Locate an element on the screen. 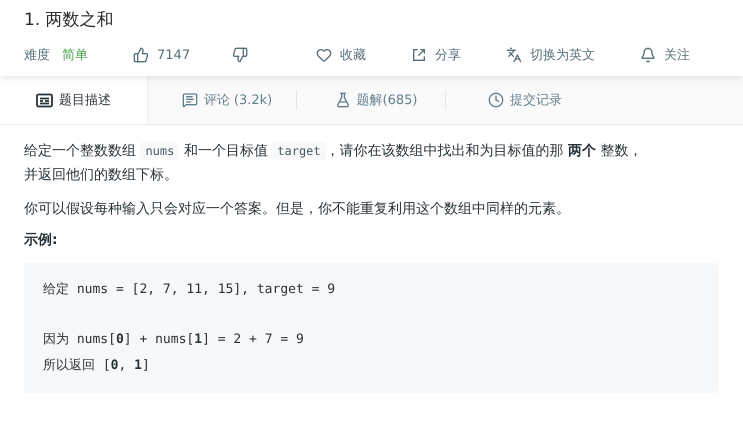  clock-icon is located at coordinates (496, 100).